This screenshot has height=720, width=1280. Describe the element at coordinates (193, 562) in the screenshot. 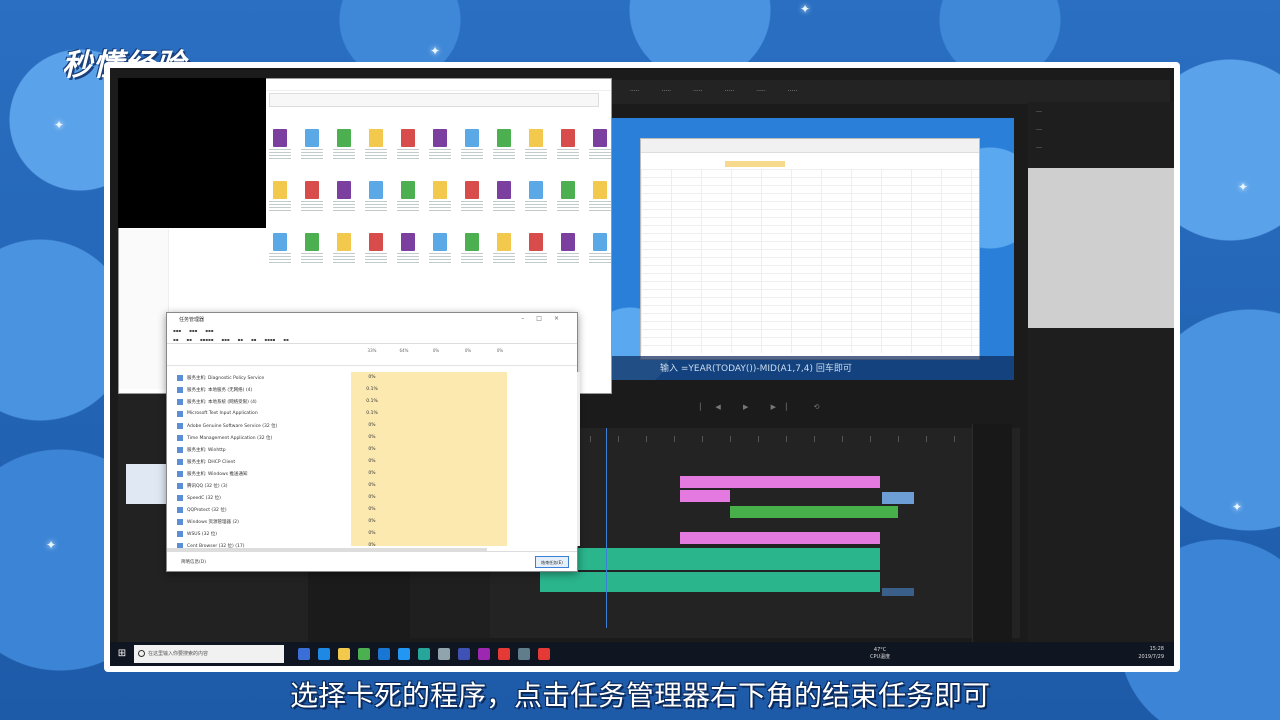

I see `fewer-details-link: 简略信息(D)` at that location.